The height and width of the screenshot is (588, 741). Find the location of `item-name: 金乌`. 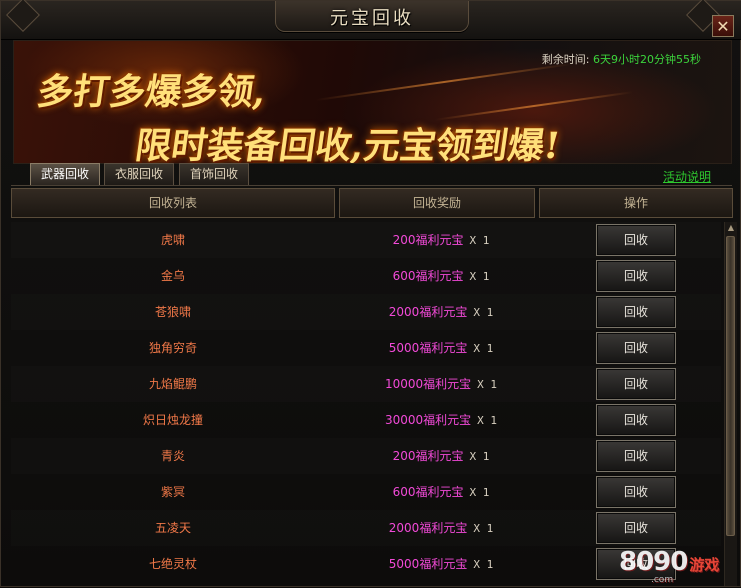

item-name: 金乌 is located at coordinates (172, 276).